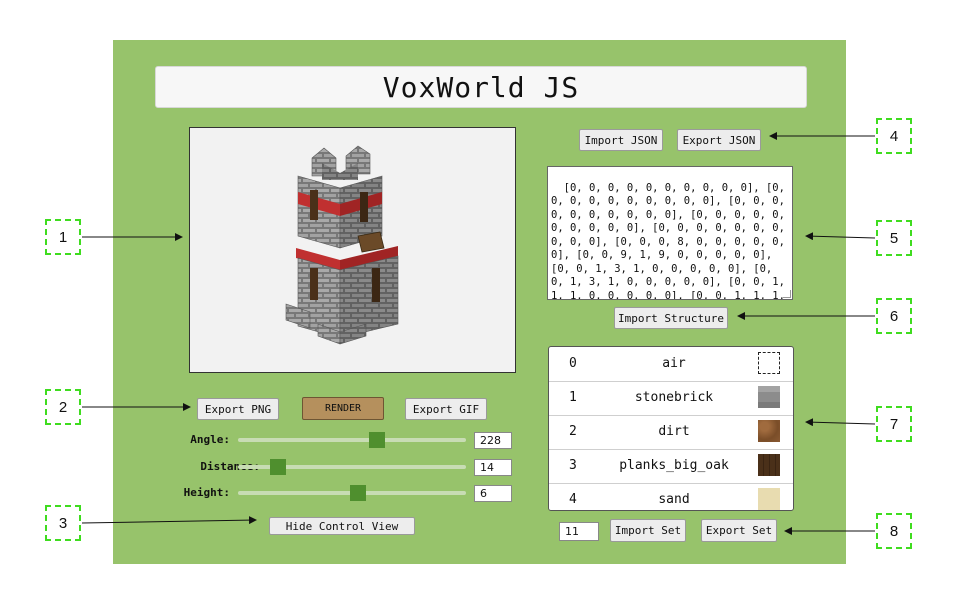 Image resolution: width=957 pixels, height=603 pixels. What do you see at coordinates (894, 316) in the screenshot?
I see `callout-6: 6` at bounding box center [894, 316].